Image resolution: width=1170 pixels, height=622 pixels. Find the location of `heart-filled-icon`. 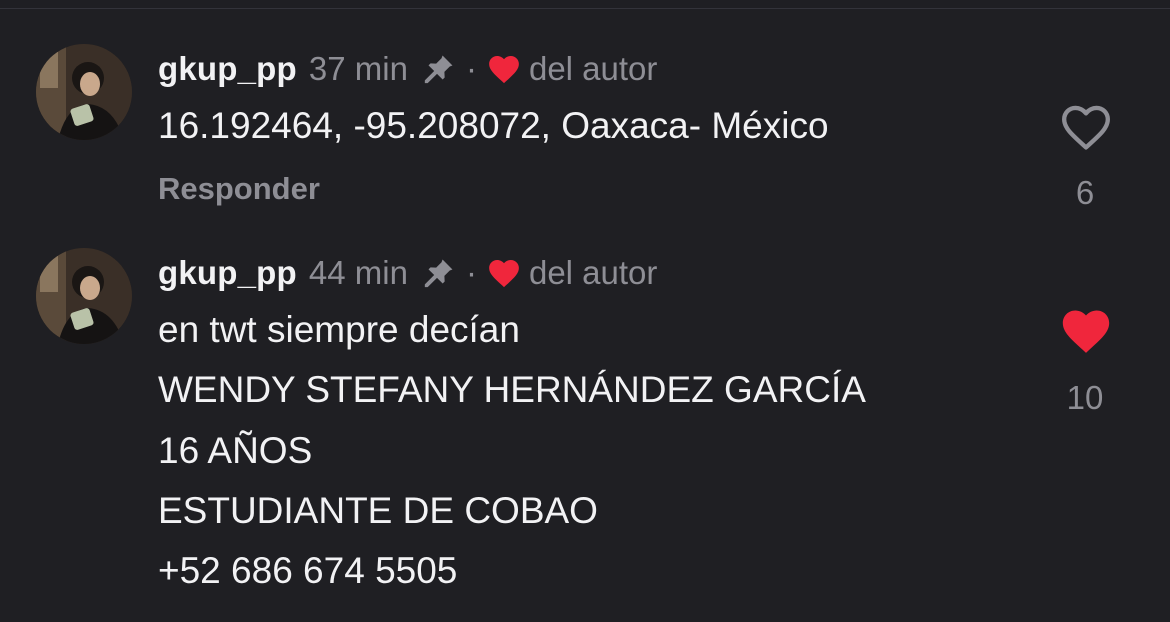

heart-filled-icon is located at coordinates (1086, 331).